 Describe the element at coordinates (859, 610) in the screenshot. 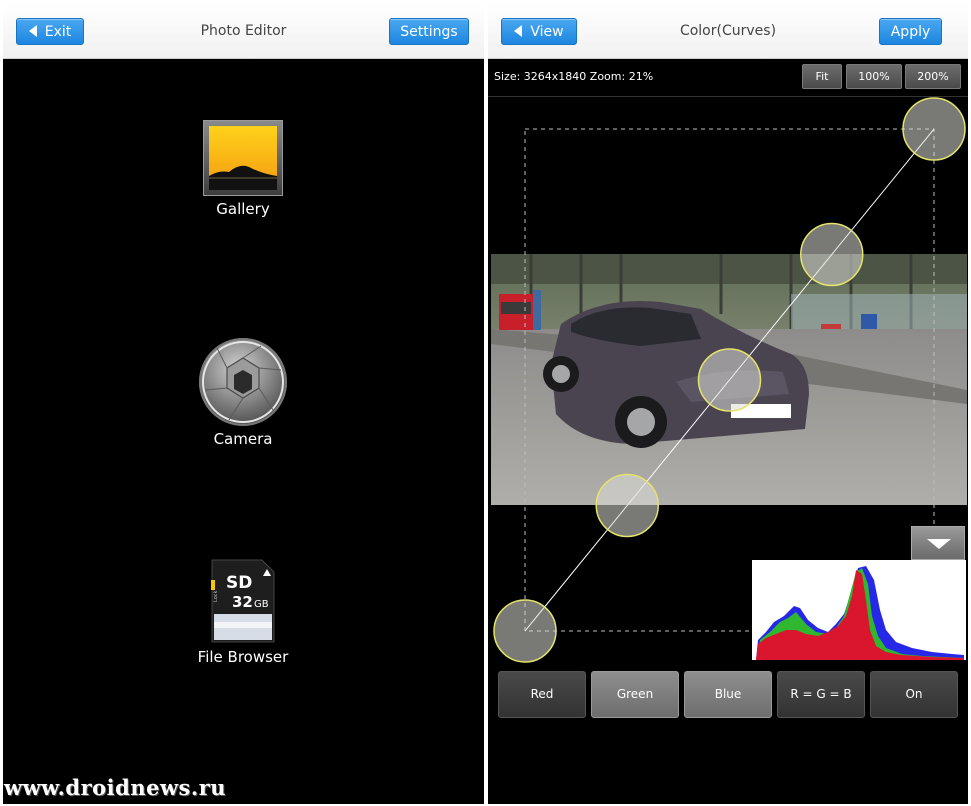

I see `histogram` at that location.